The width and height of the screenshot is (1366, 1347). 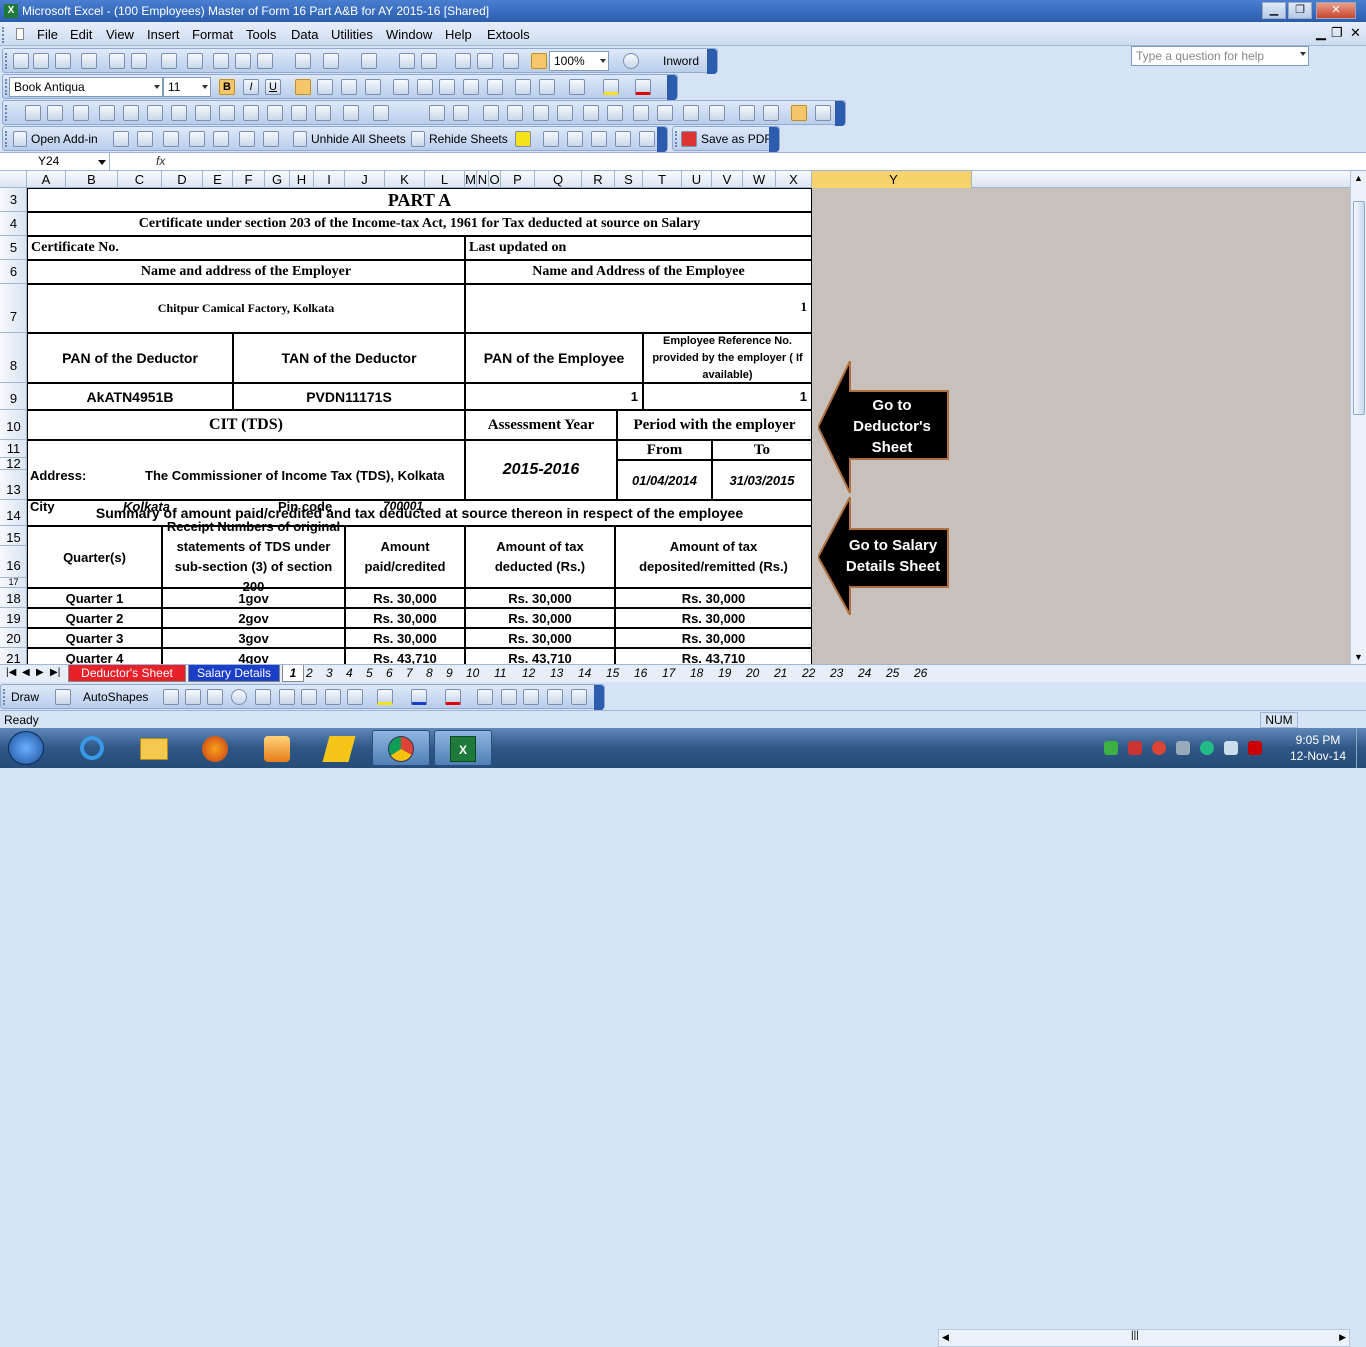 What do you see at coordinates (275, 113) in the screenshot?
I see `image-icon` at bounding box center [275, 113].